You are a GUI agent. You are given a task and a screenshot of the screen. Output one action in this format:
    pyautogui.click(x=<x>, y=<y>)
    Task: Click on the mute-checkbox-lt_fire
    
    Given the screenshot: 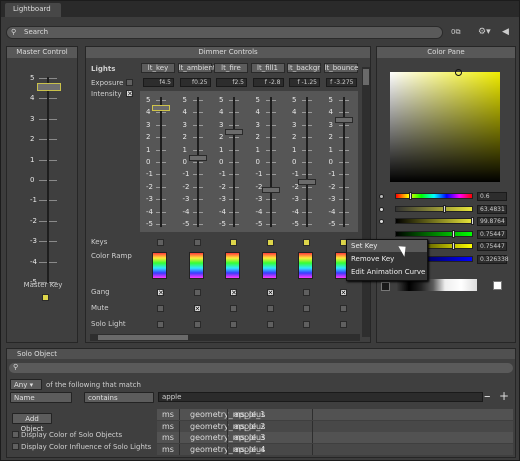 What is the action you would take?
    pyautogui.click(x=233, y=308)
    